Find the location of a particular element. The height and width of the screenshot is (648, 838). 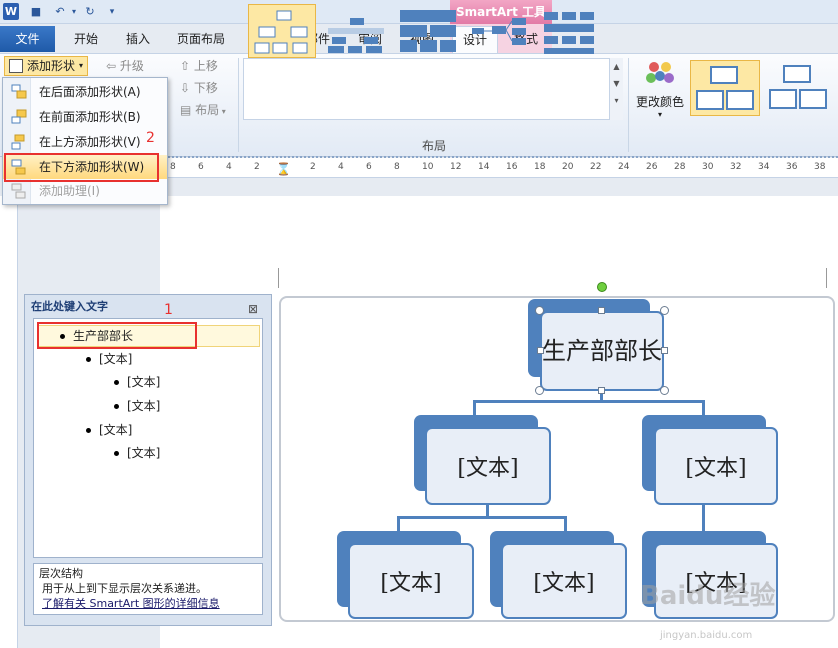

menu-item-add-assistant: 添加助理(I) is located at coordinates (85, 191).